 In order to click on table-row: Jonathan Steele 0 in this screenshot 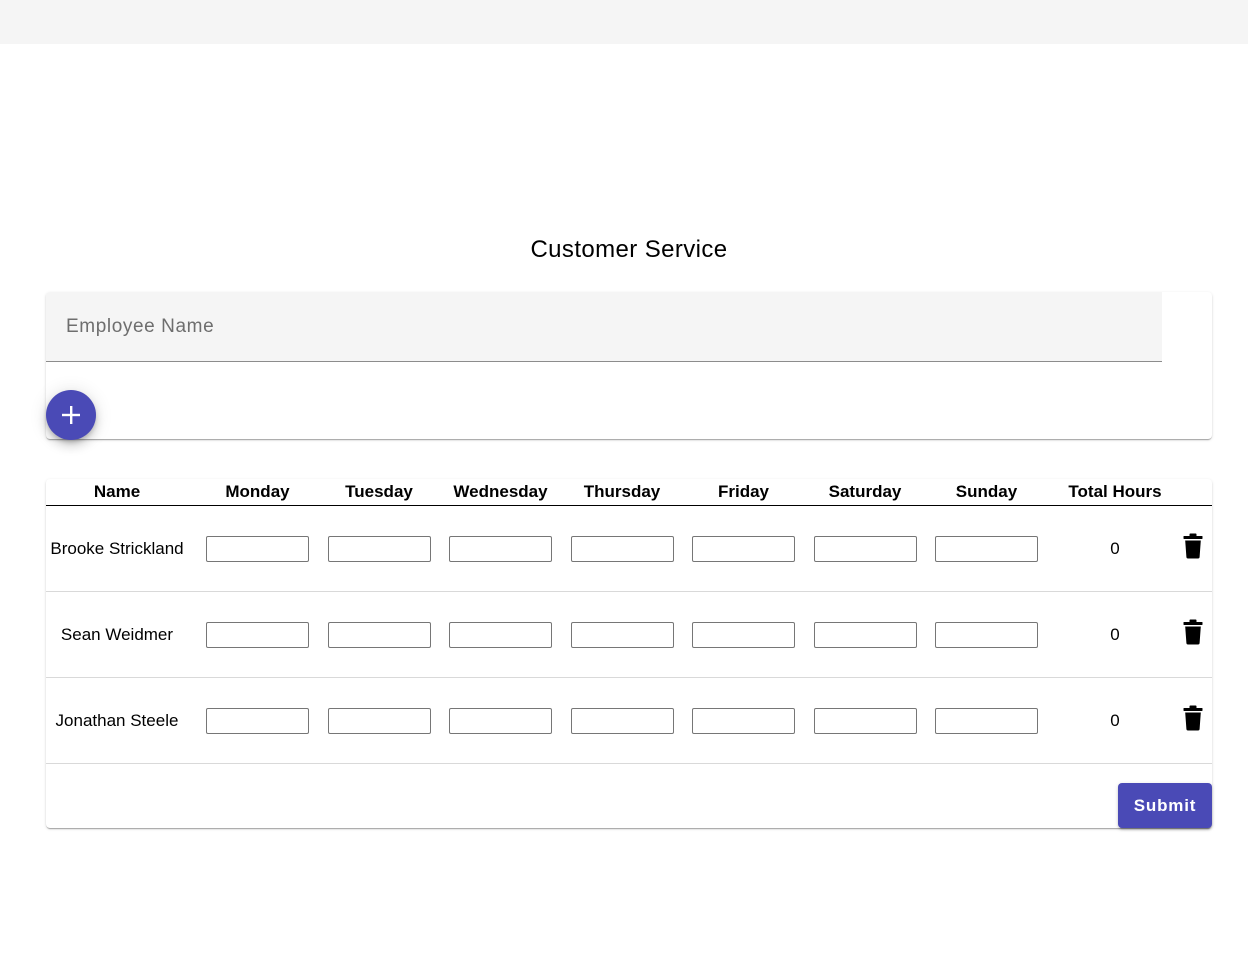, I will do `click(629, 720)`.